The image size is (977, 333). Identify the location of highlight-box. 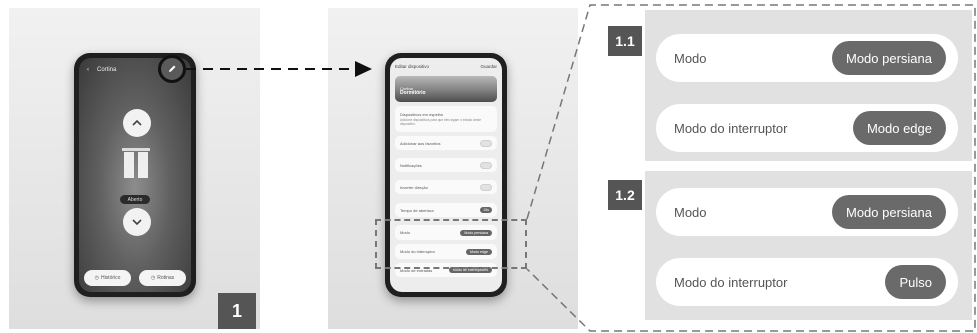
(451, 244).